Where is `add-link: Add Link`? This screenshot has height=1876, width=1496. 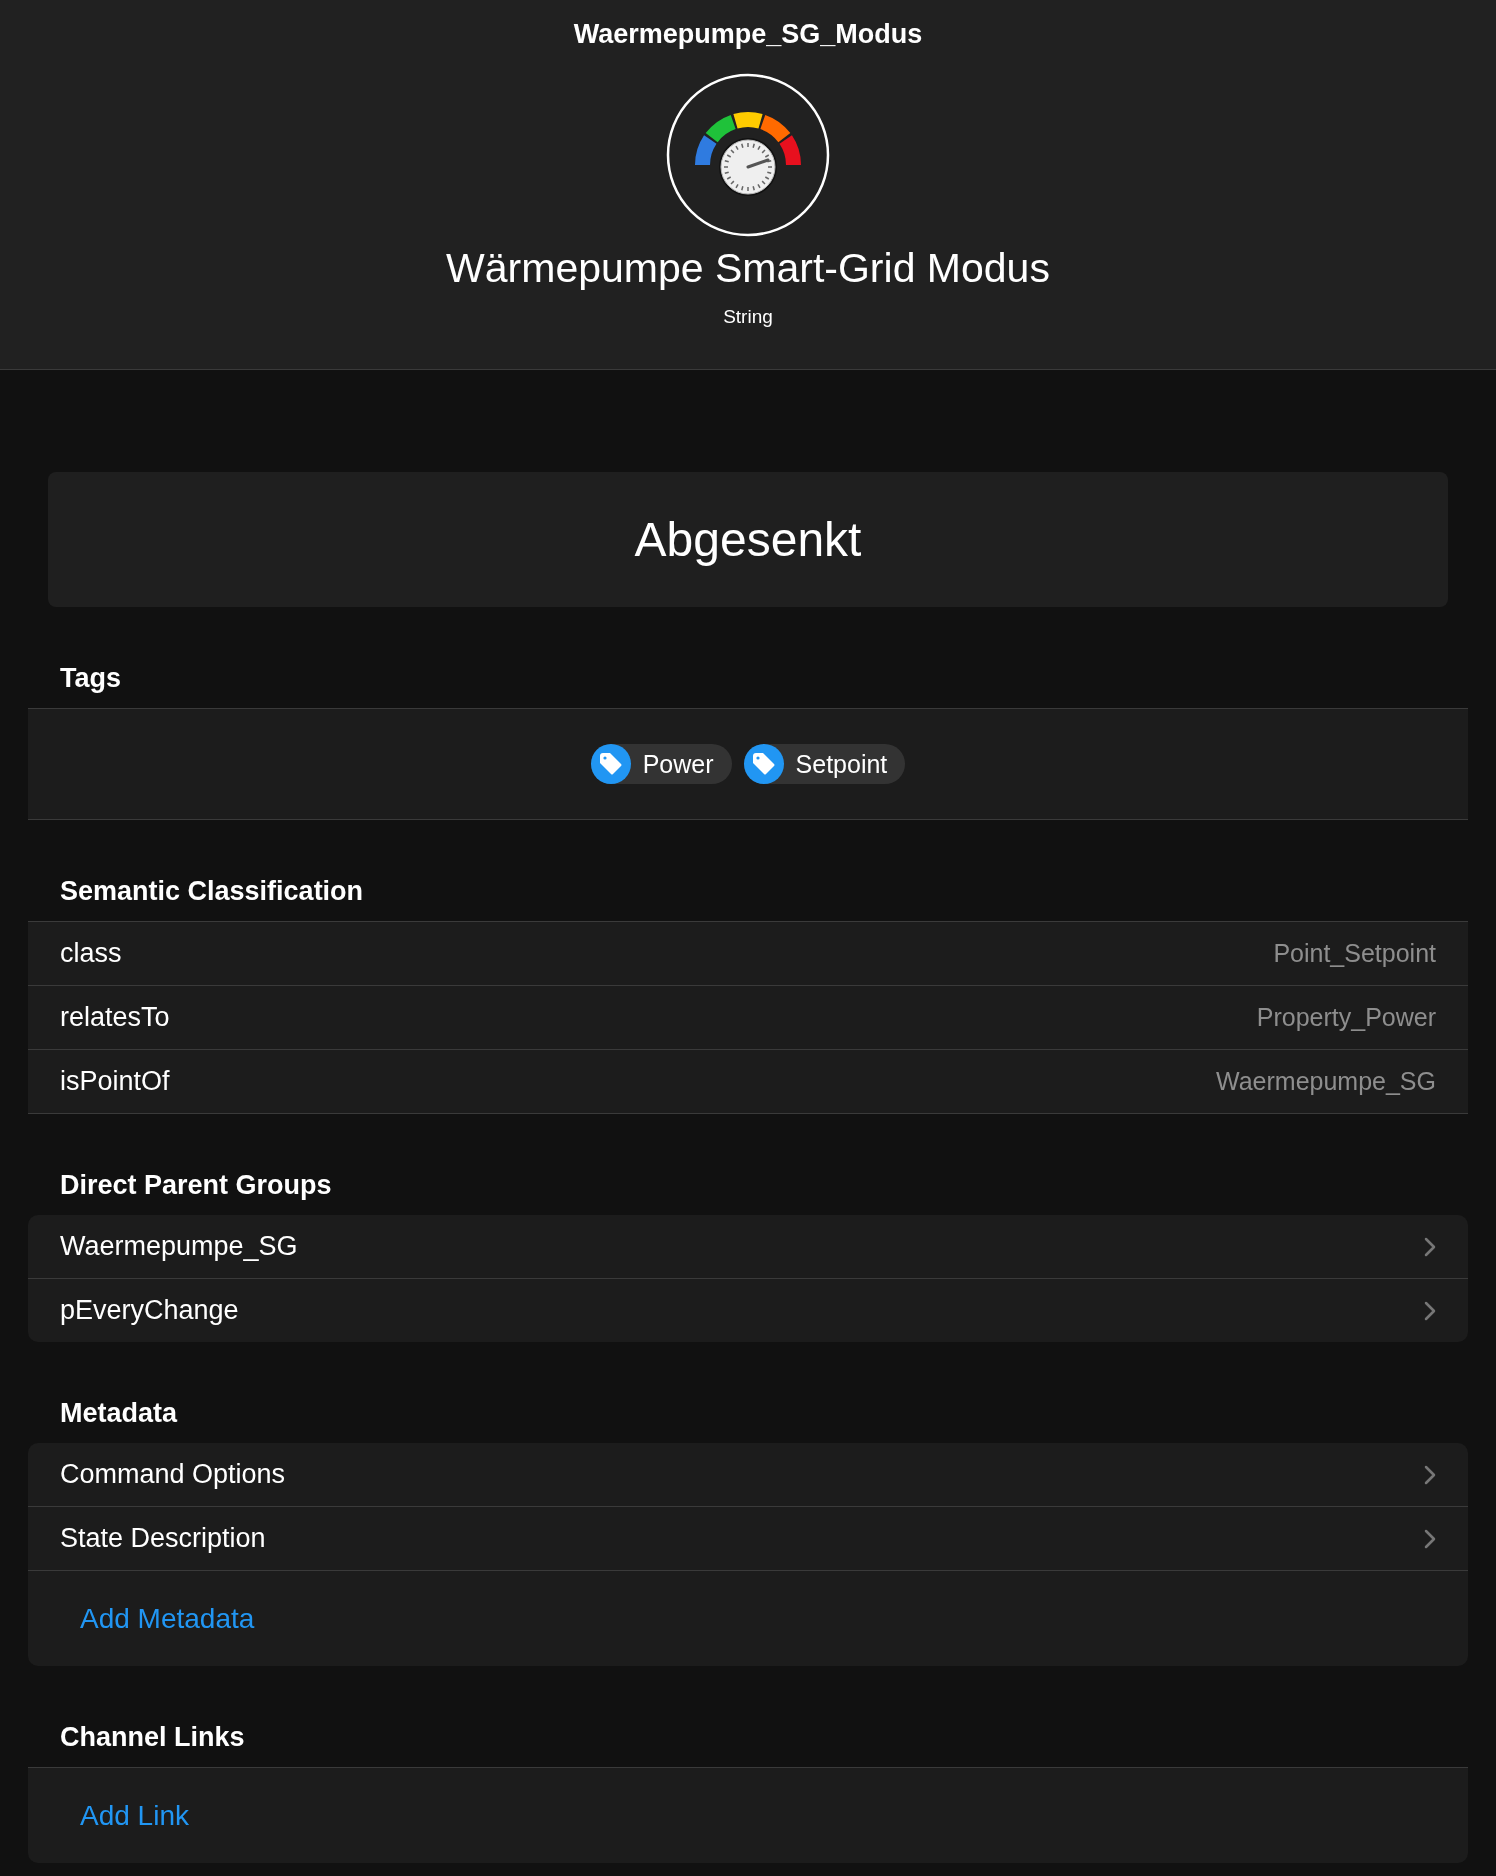 add-link: Add Link is located at coordinates (134, 1815).